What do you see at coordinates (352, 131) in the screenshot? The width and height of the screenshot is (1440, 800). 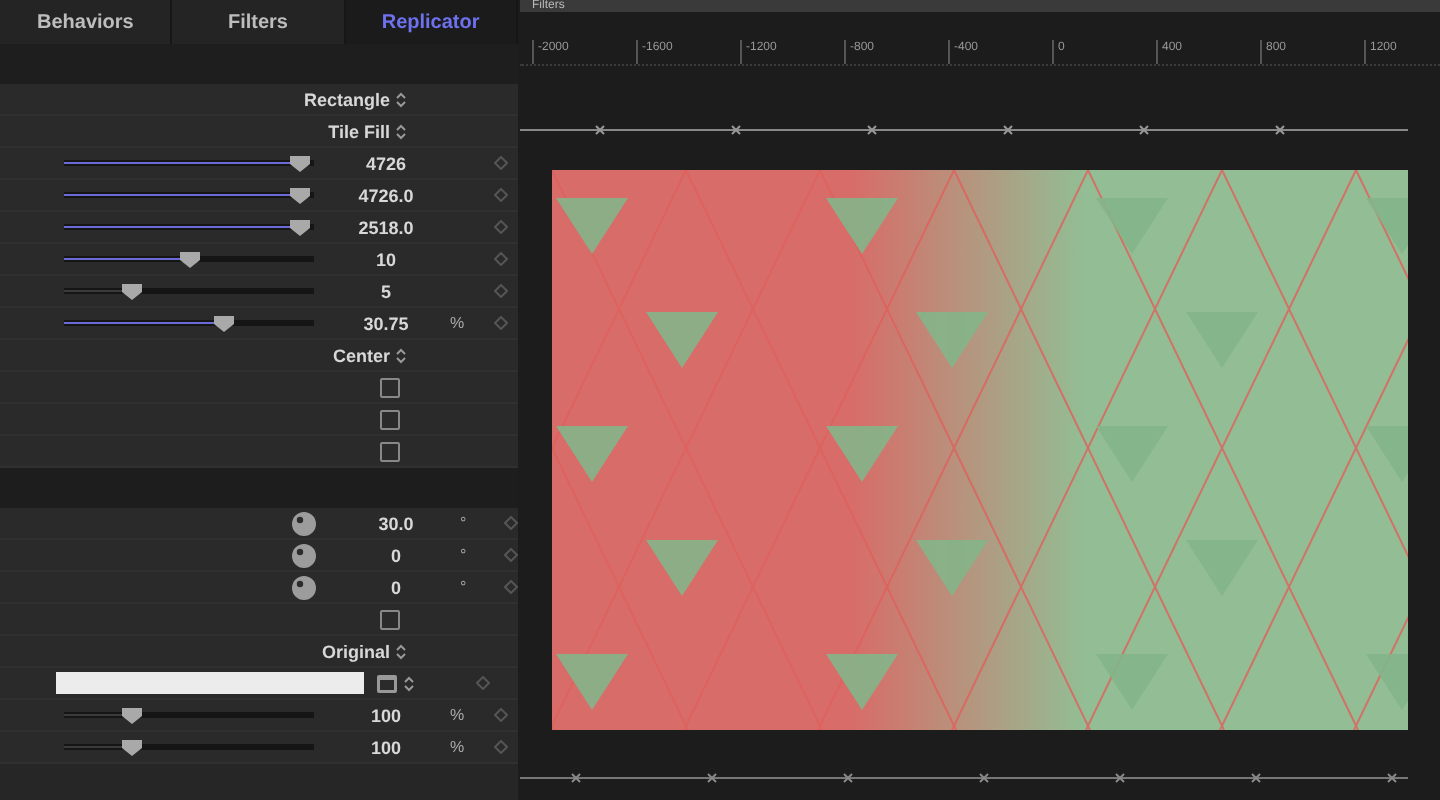 I see `popup-menu: Tile Fill` at bounding box center [352, 131].